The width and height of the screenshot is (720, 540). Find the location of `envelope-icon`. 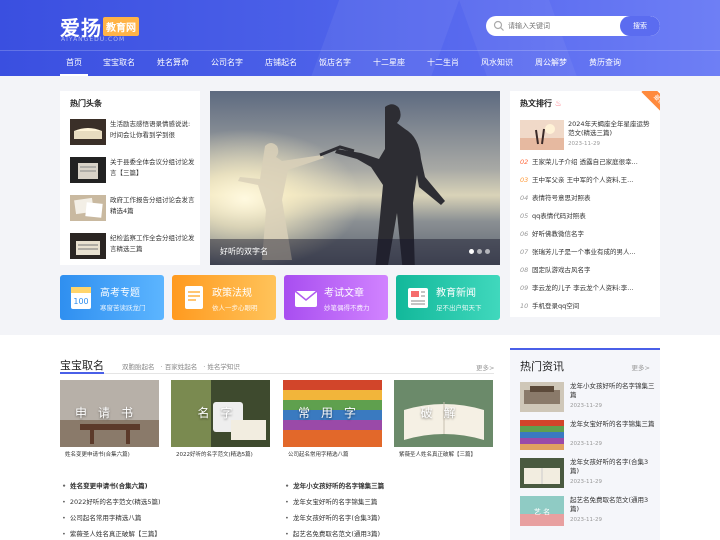

envelope-icon is located at coordinates (306, 298).